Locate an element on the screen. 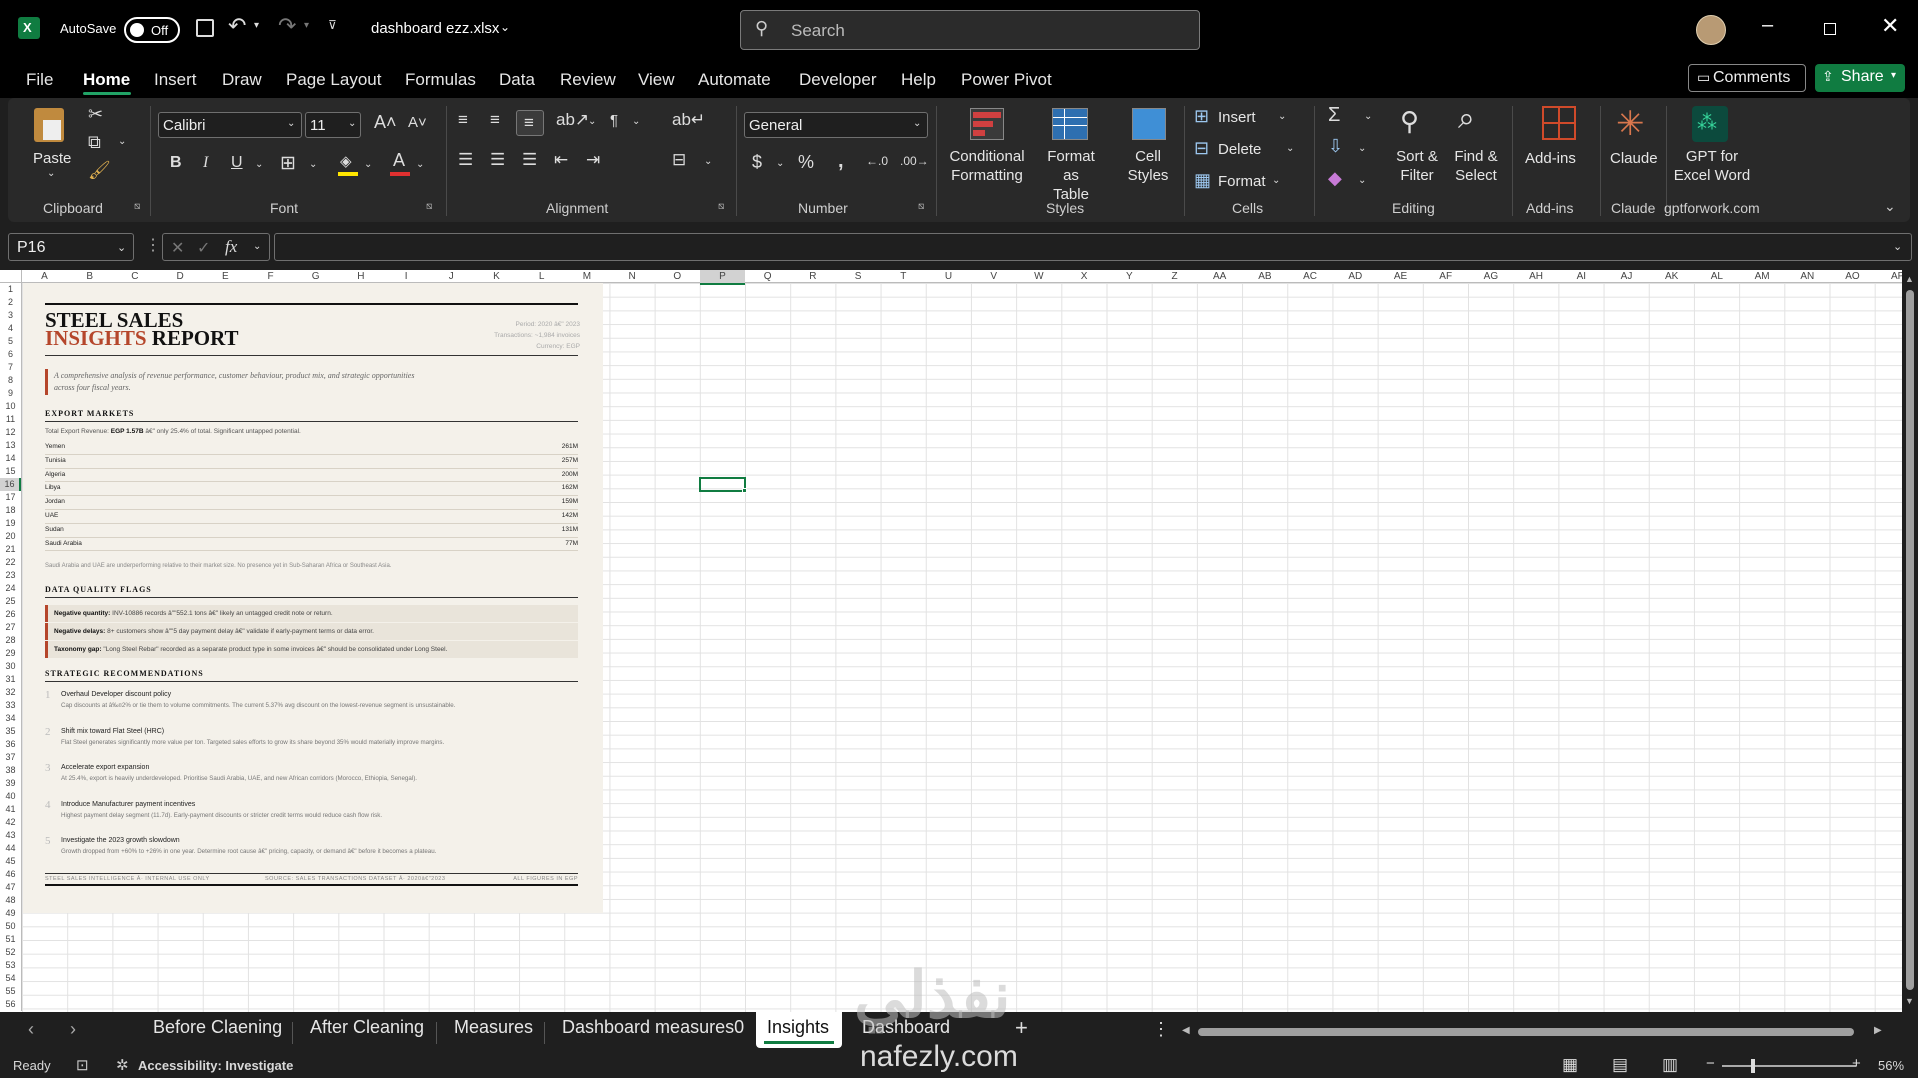 This screenshot has width=1918, height=1078. tab-after-cleaning: After Cleaning is located at coordinates (367, 1027).